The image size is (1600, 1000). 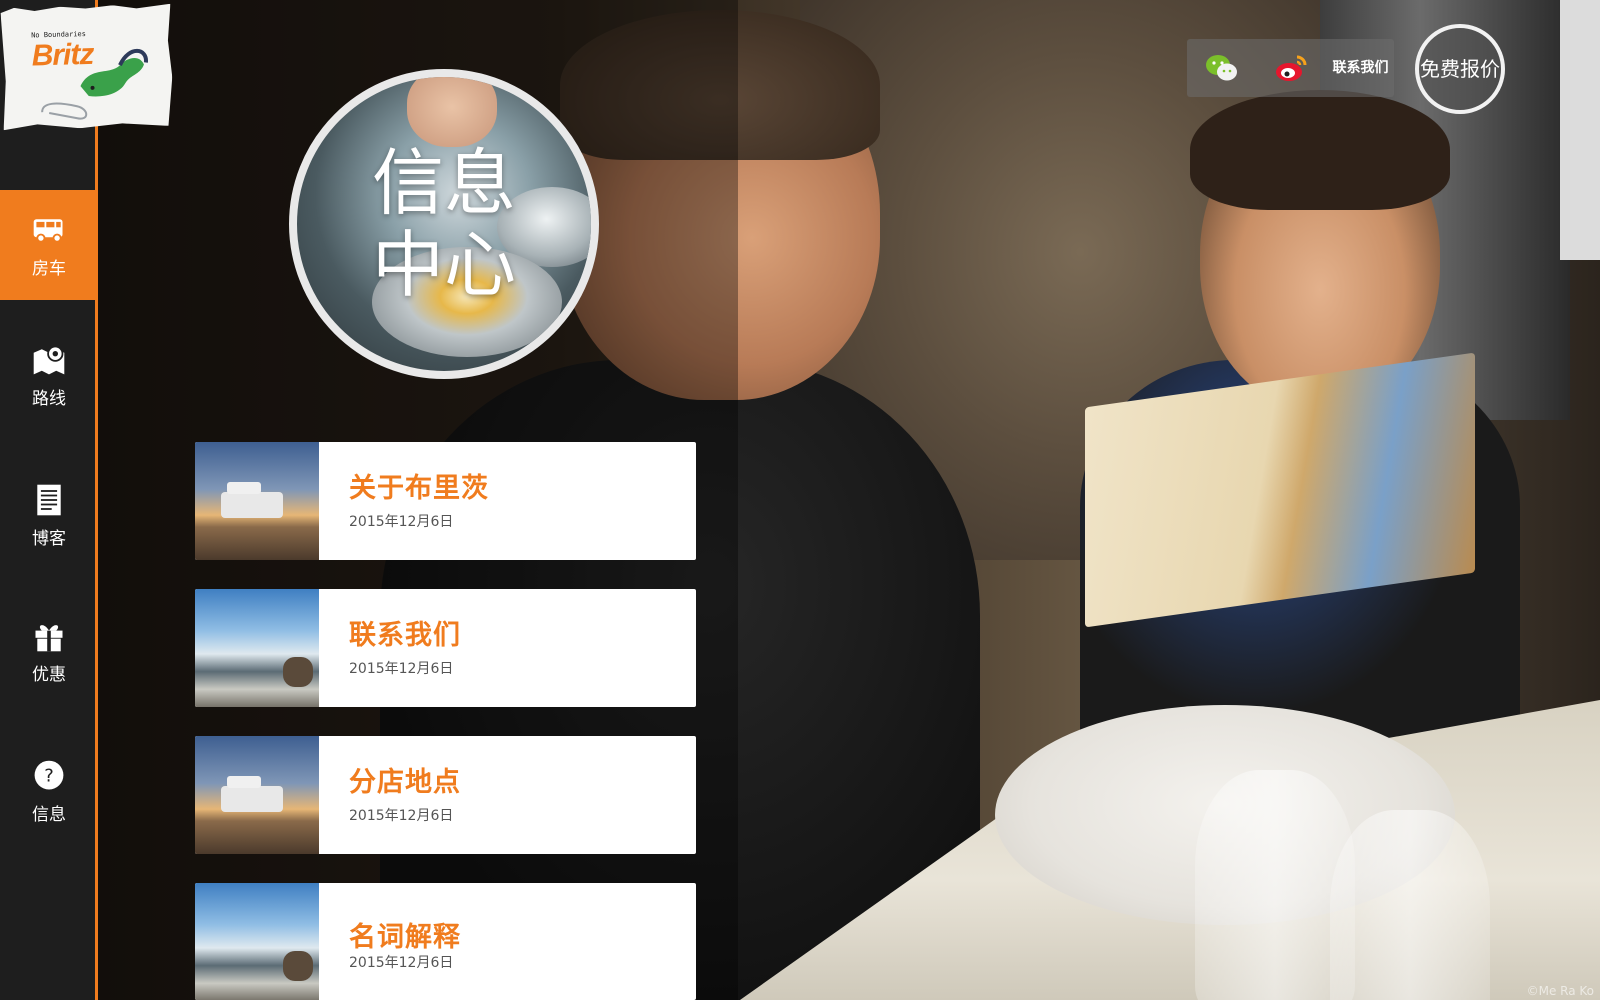 I want to click on wechat-button, so click(x=1222, y=68).